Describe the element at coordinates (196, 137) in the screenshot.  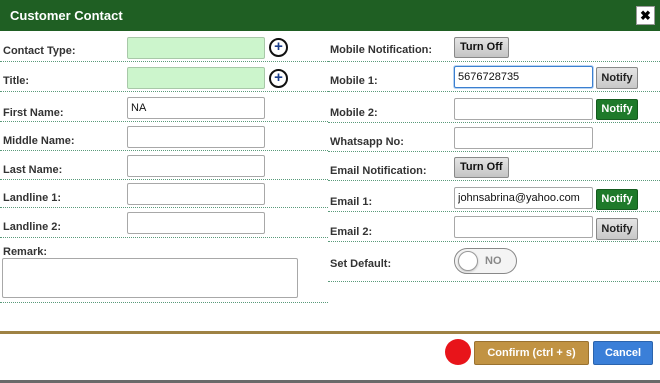
I see `middle-name-field` at that location.